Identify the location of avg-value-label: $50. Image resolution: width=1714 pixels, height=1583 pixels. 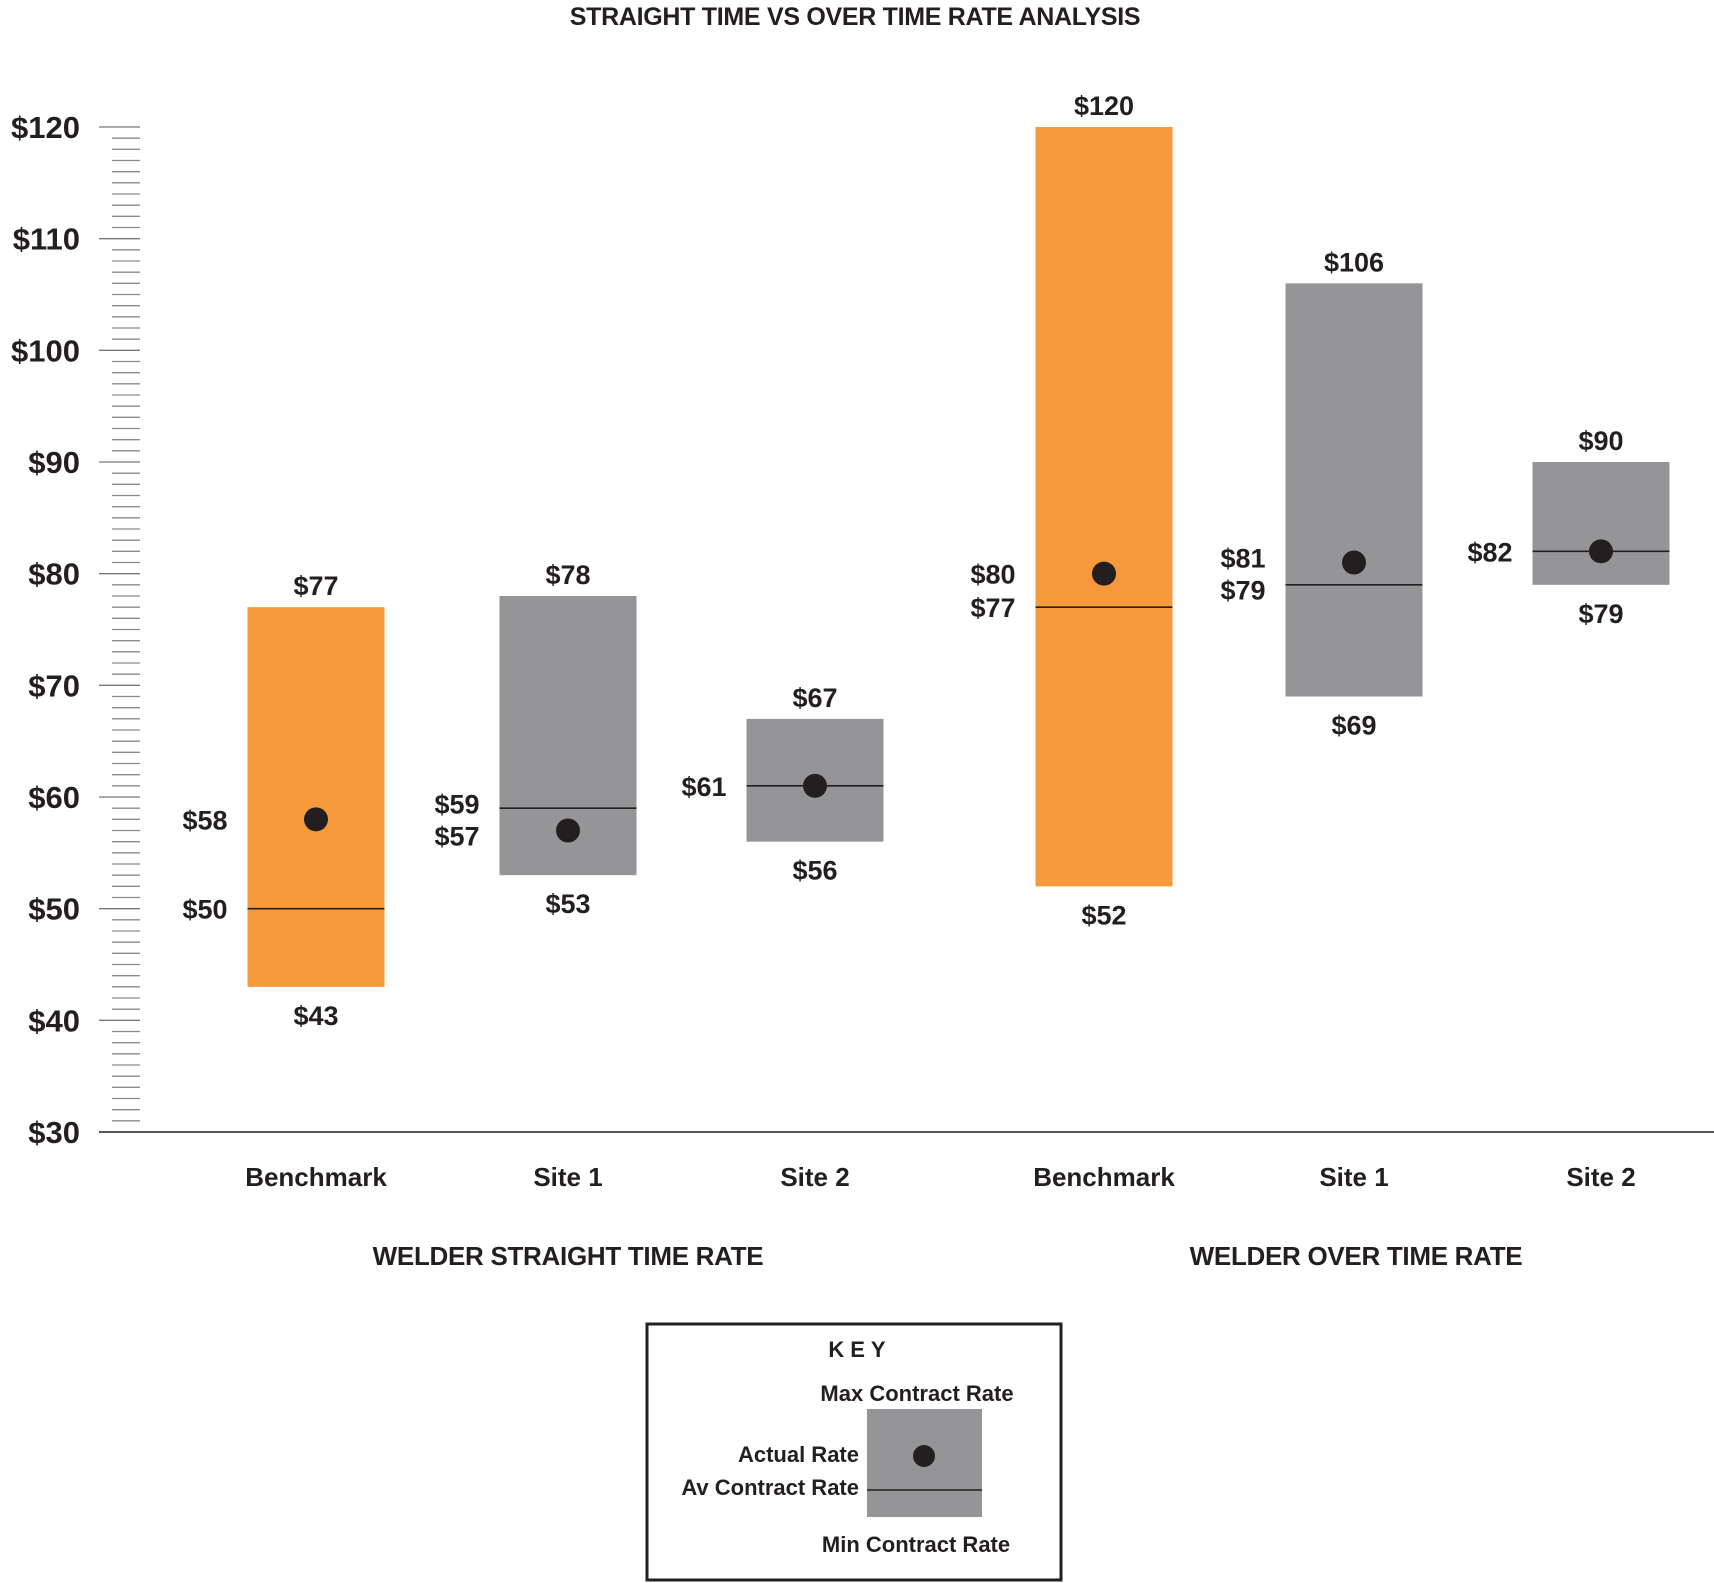
(204, 910).